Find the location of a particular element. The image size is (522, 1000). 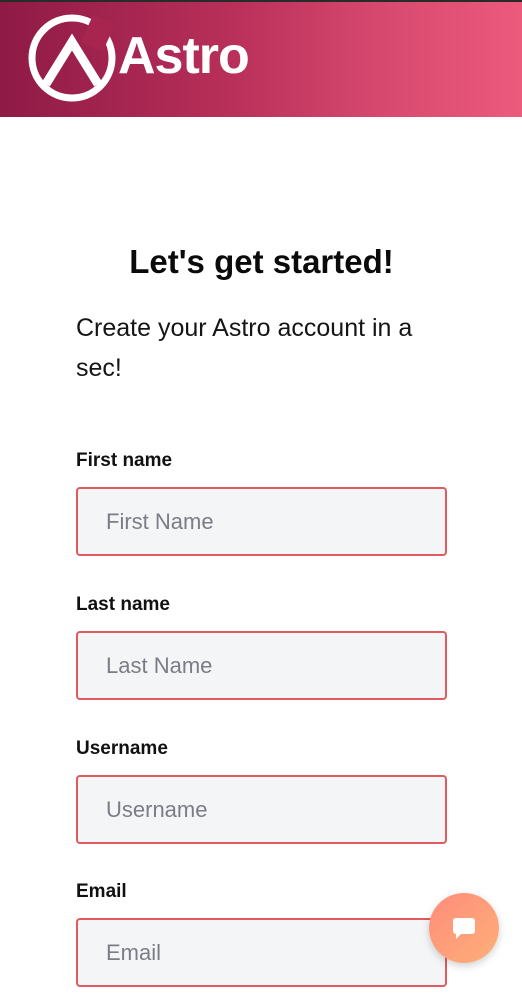

page-subtitle: Create your Astro account in a sec! is located at coordinates (244, 348).